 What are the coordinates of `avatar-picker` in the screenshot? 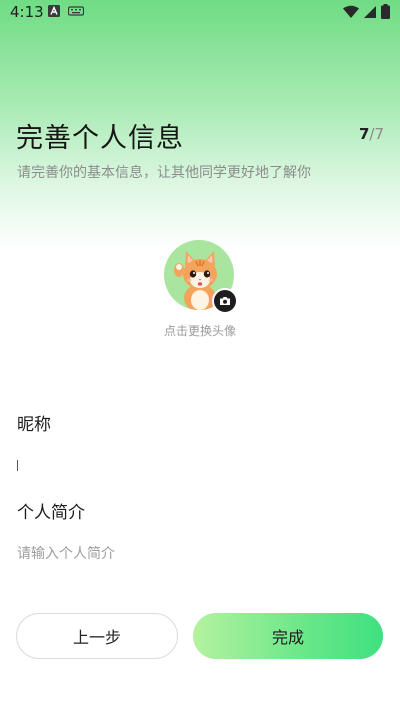 It's located at (201, 277).